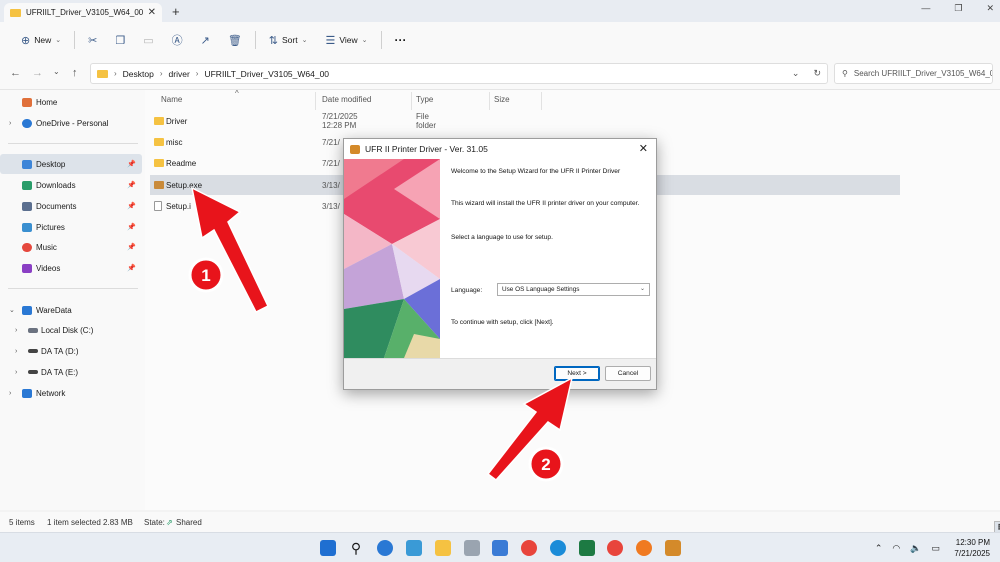 This screenshot has width=1000, height=562. I want to click on minimize-button: —, so click(925, 8).